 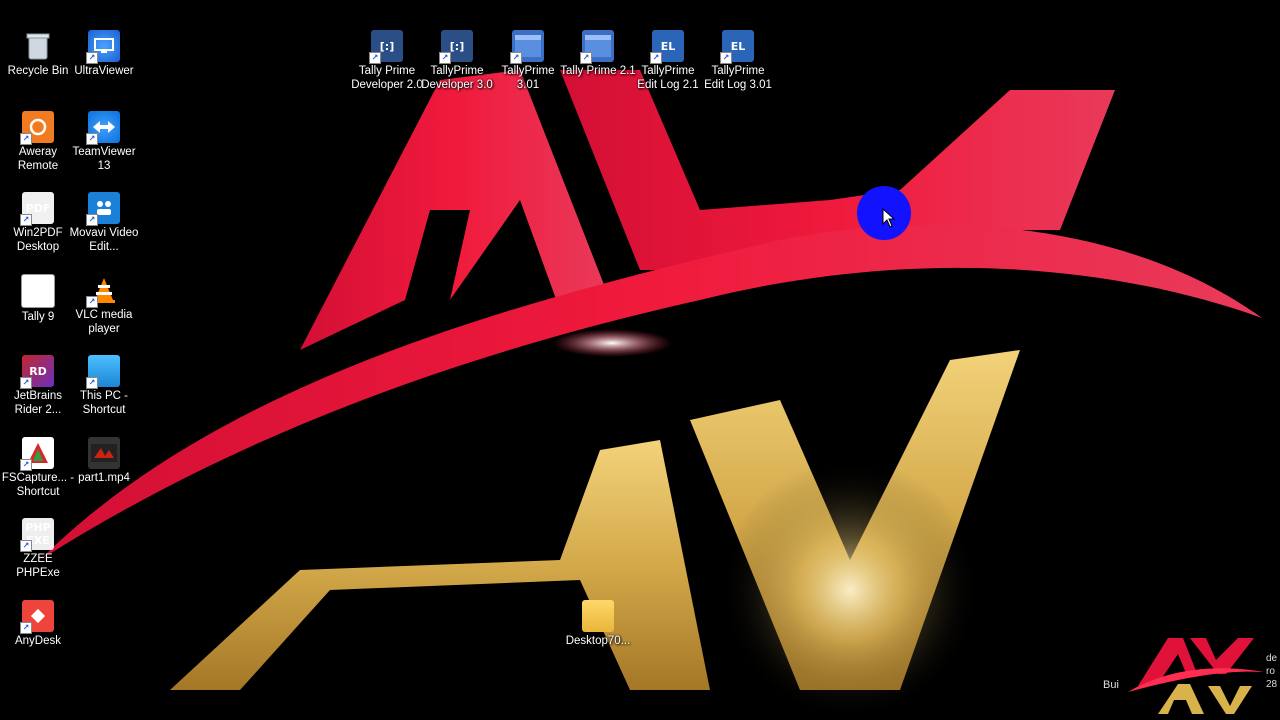 I want to click on ultraviewer-icon: ↗, so click(x=103, y=47).